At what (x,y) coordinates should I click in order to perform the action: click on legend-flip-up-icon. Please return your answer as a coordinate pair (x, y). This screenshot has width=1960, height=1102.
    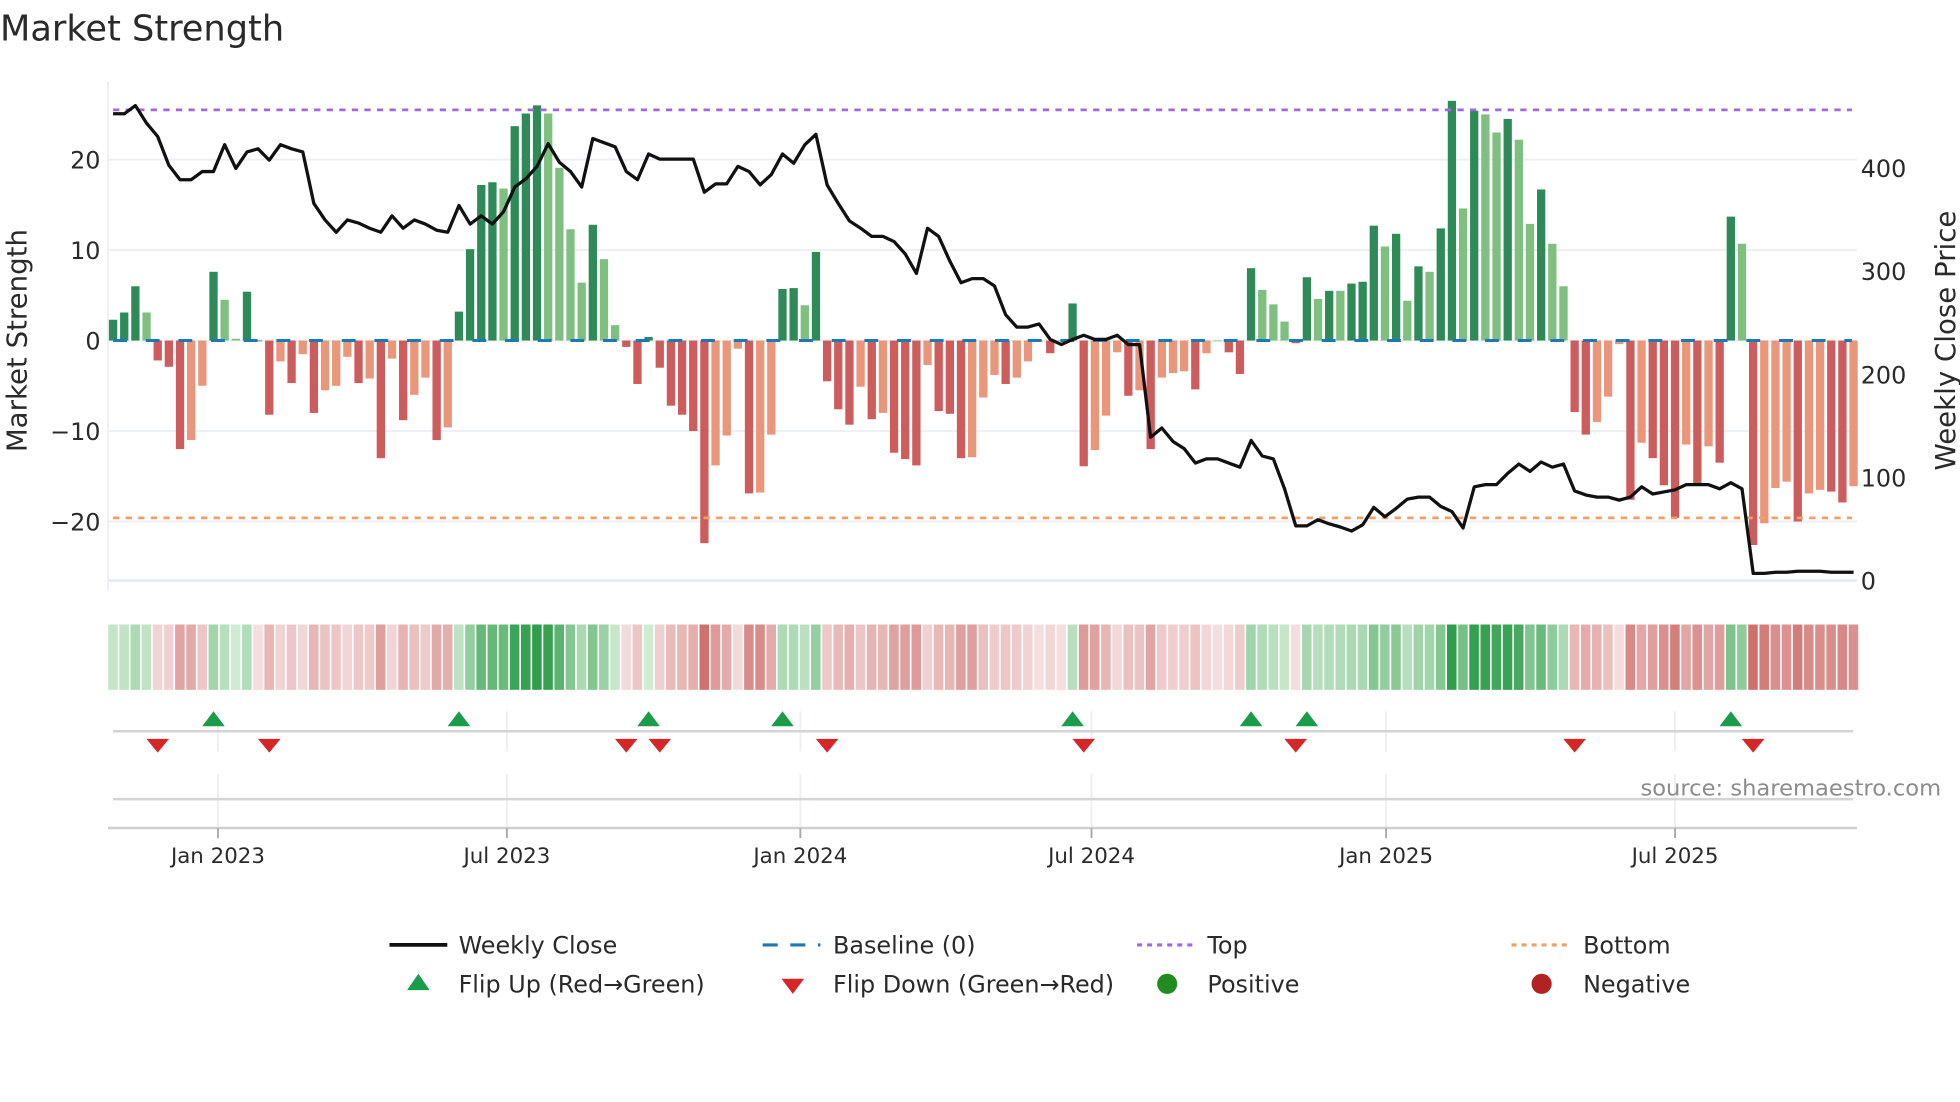
    Looking at the image, I should click on (418, 982).